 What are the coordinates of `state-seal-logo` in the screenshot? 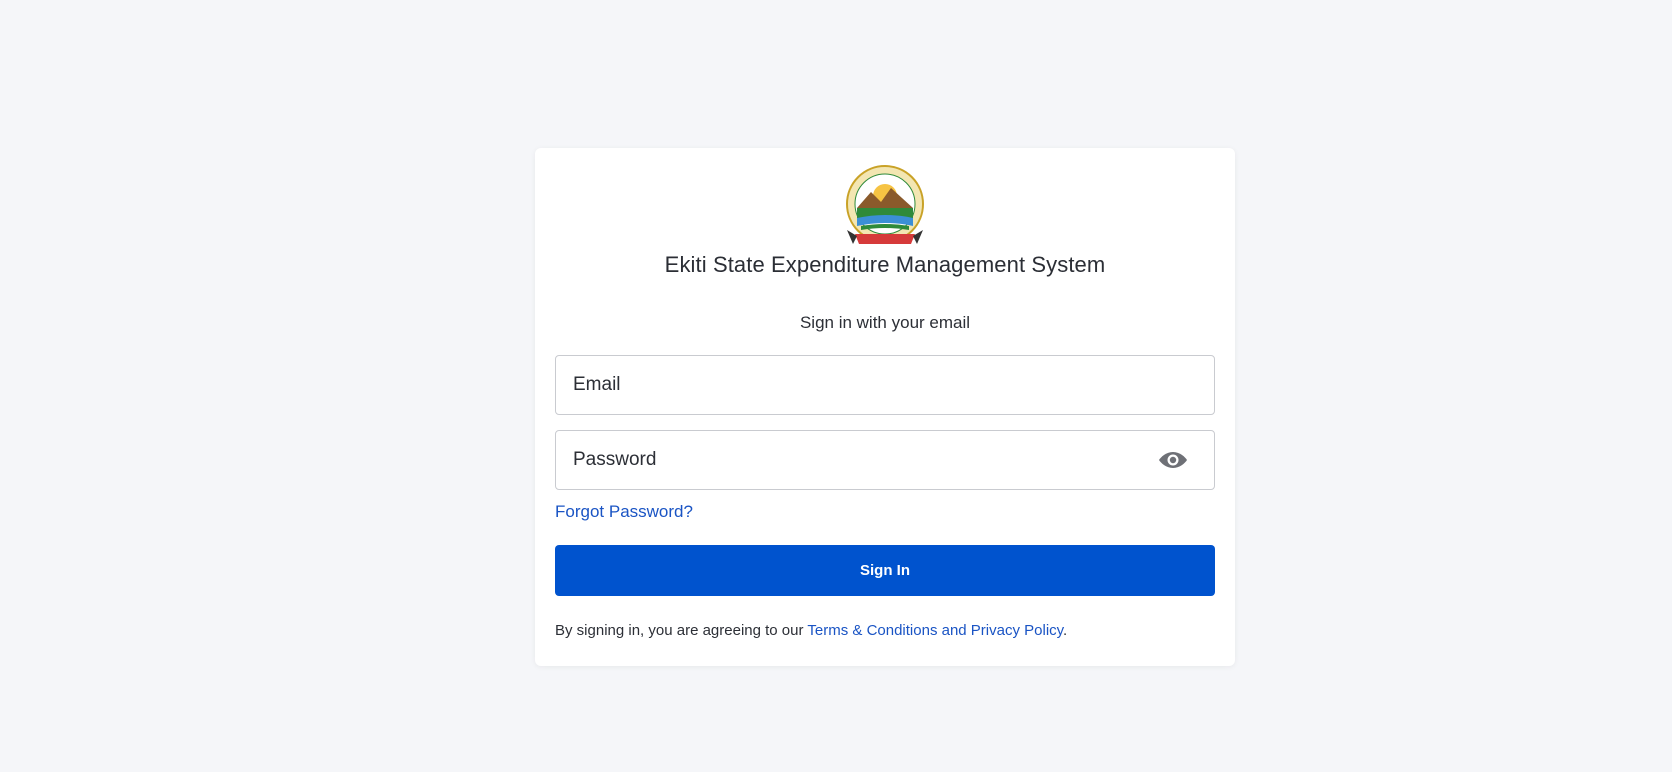 It's located at (885, 204).